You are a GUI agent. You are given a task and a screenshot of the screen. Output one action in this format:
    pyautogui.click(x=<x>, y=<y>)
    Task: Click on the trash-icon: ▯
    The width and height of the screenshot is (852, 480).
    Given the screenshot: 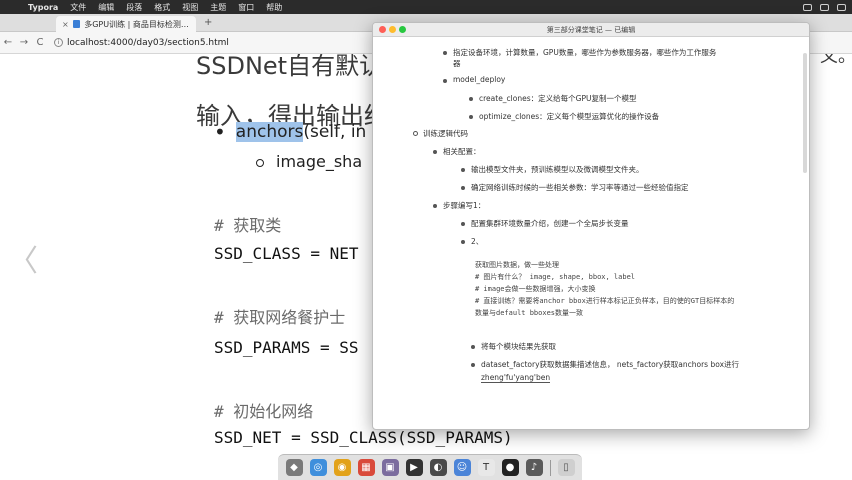 What is the action you would take?
    pyautogui.click(x=566, y=467)
    